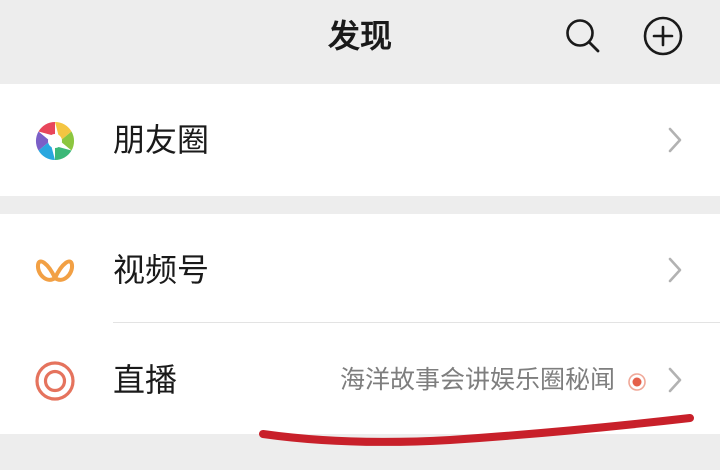 This screenshot has height=470, width=720. What do you see at coordinates (416, 322) in the screenshot?
I see `row-divider` at bounding box center [416, 322].